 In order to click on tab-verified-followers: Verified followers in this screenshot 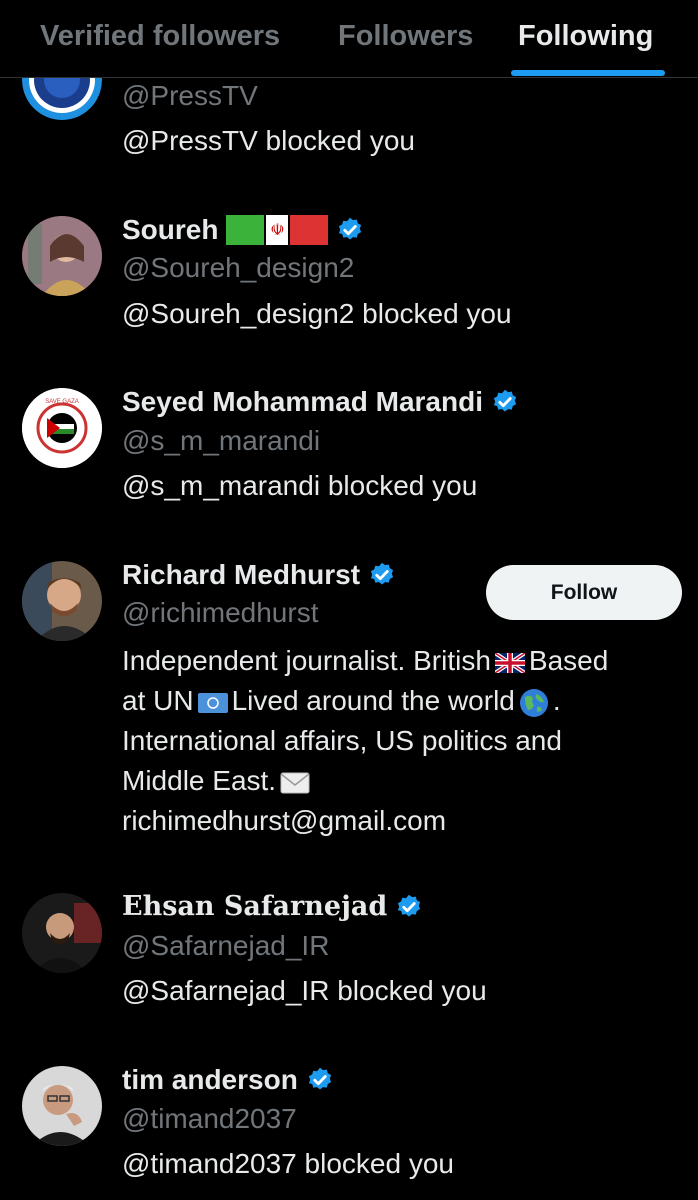, I will do `click(160, 36)`.